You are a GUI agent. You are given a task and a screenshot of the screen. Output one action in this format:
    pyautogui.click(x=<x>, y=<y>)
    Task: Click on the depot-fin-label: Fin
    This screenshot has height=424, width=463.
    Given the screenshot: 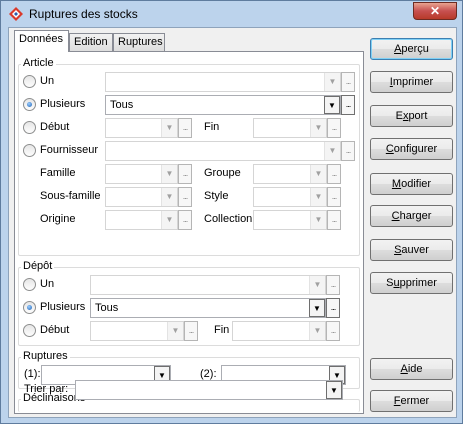 What is the action you would take?
    pyautogui.click(x=222, y=330)
    